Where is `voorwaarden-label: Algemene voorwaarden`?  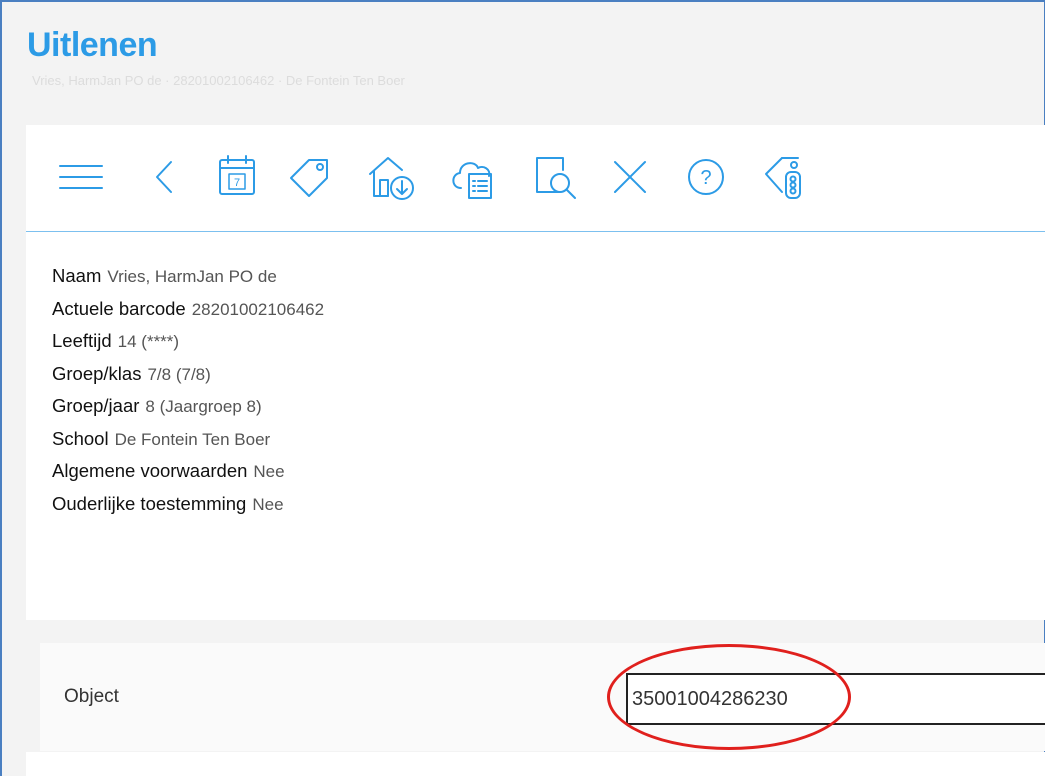
voorwaarden-label: Algemene voorwaarden is located at coordinates (150, 470).